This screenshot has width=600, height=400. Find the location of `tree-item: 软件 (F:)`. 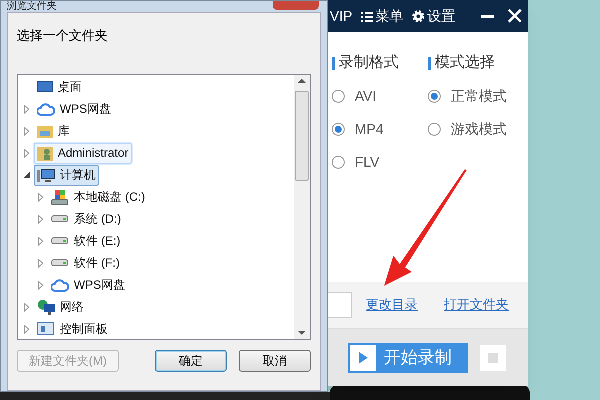

tree-item: 软件 (F:) is located at coordinates (85, 263).